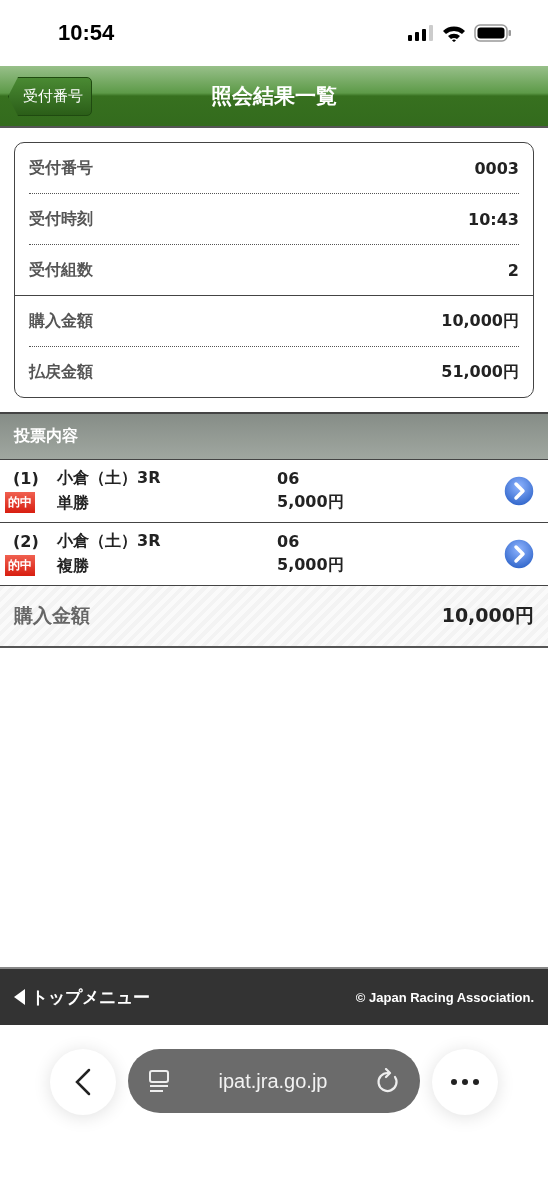 This screenshot has width=548, height=1186. I want to click on status-time: 10:54, so click(86, 33).